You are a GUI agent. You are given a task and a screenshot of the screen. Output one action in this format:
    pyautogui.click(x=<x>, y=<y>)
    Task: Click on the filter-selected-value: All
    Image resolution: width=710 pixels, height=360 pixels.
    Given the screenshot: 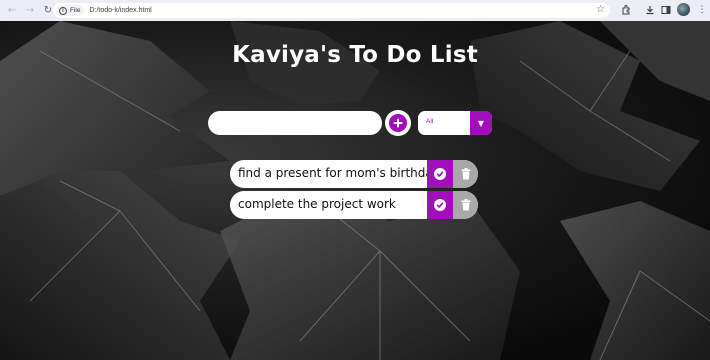 What is the action you would take?
    pyautogui.click(x=430, y=121)
    